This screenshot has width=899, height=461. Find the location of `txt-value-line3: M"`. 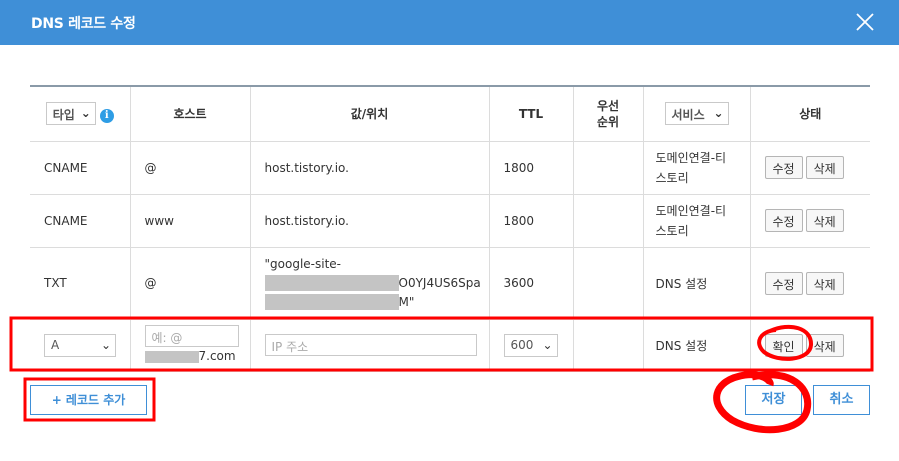

txt-value-line3: M" is located at coordinates (376, 302).